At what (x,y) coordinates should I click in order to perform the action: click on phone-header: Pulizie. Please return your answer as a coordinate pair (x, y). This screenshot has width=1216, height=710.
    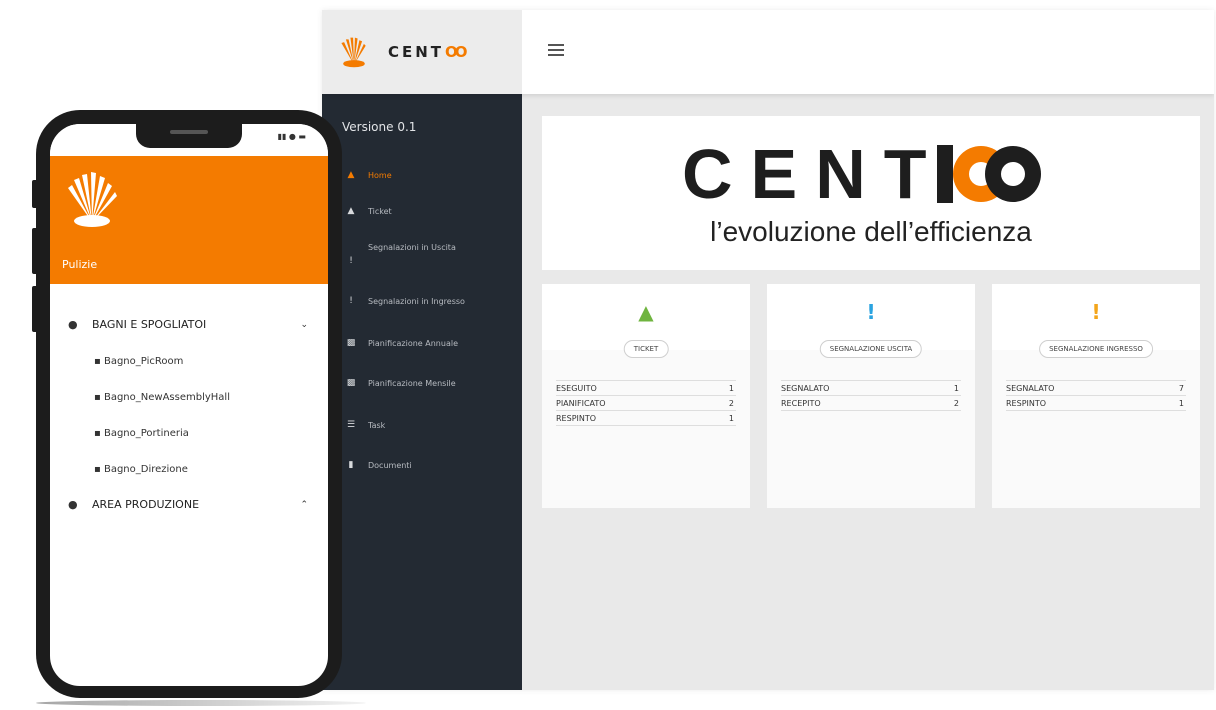
    Looking at the image, I should click on (189, 220).